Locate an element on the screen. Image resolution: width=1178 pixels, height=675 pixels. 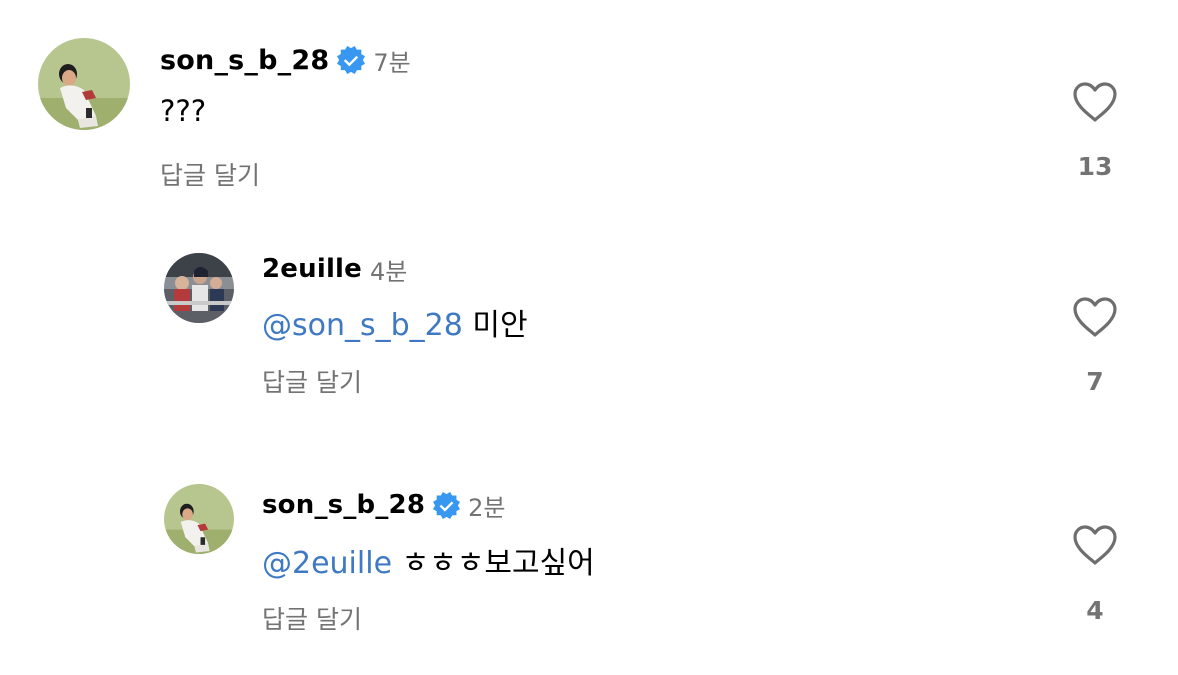
comment-header: 2euille 4분 is located at coordinates (334, 269).